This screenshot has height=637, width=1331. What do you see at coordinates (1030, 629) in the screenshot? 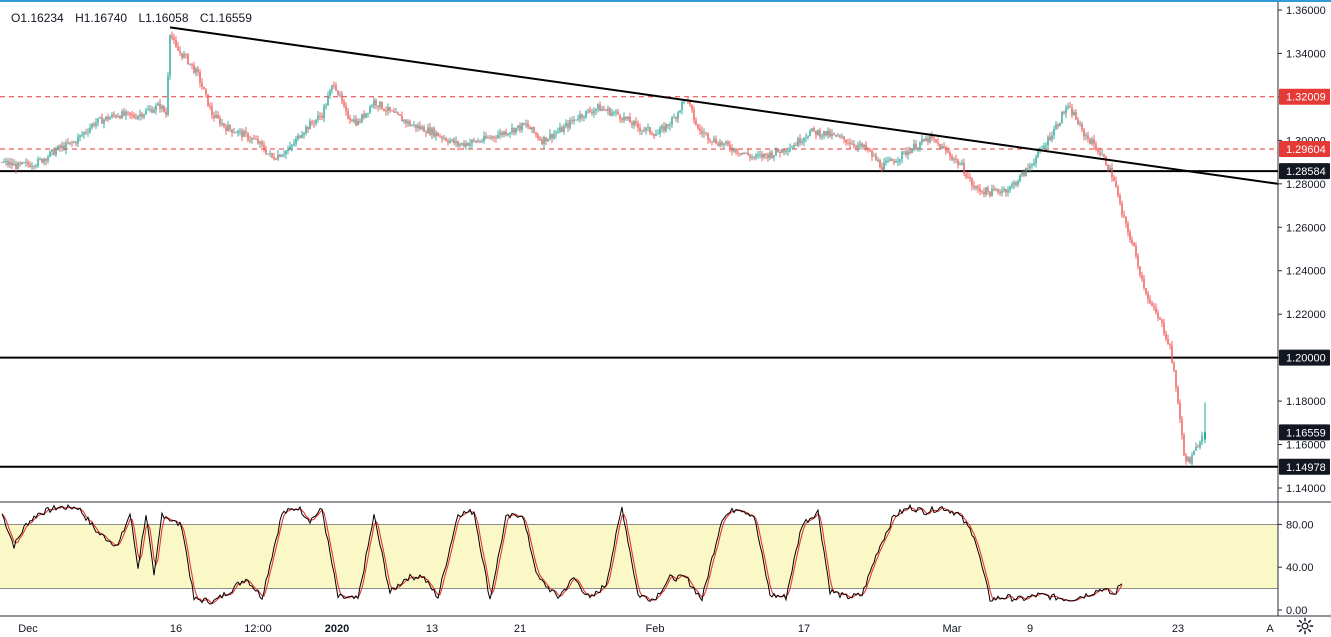
I see `time-tick-label: 9` at bounding box center [1030, 629].